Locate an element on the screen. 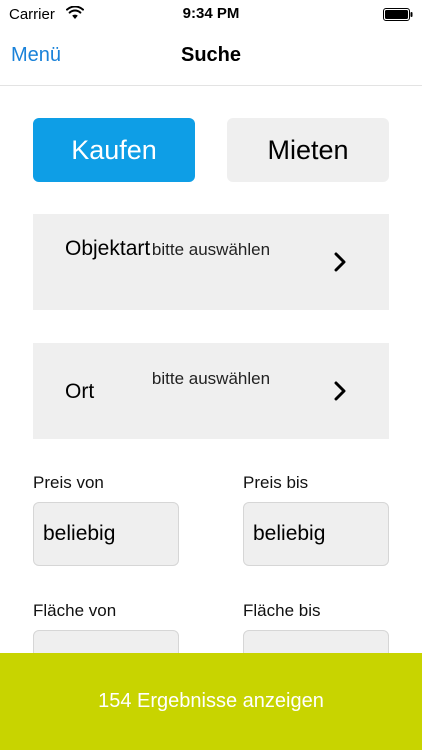 This screenshot has height=750, width=422. clock: 9:34 PM is located at coordinates (211, 13).